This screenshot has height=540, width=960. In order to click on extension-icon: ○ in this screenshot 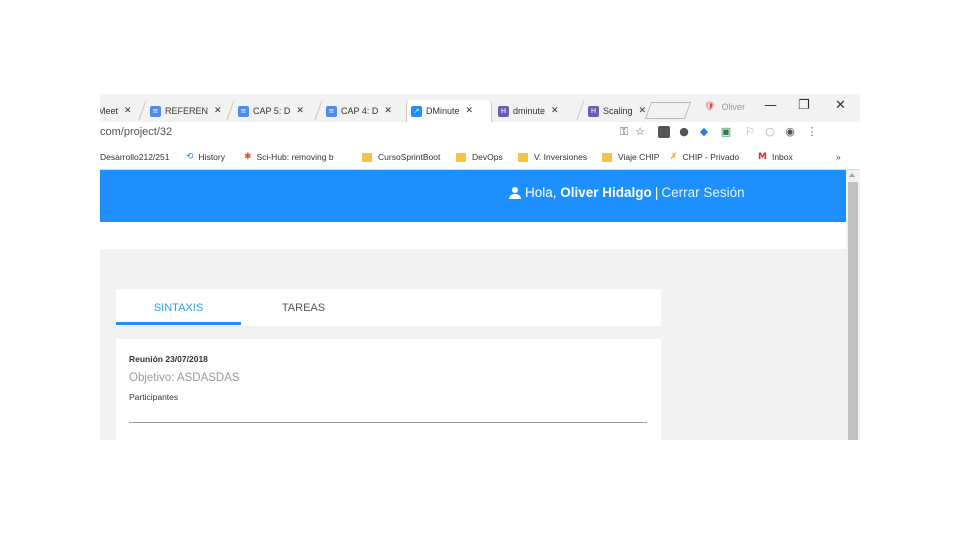, I will do `click(770, 132)`.